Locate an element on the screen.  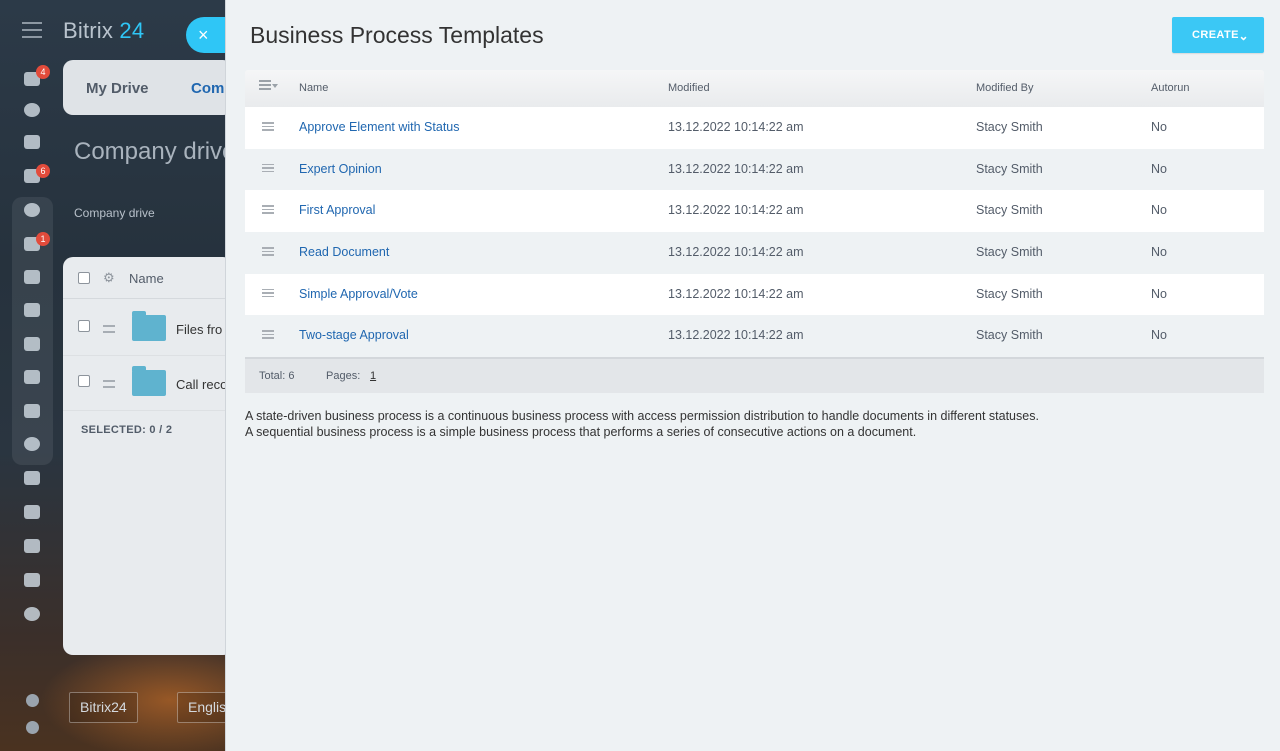
template-name-link: Read Document is located at coordinates (344, 252).